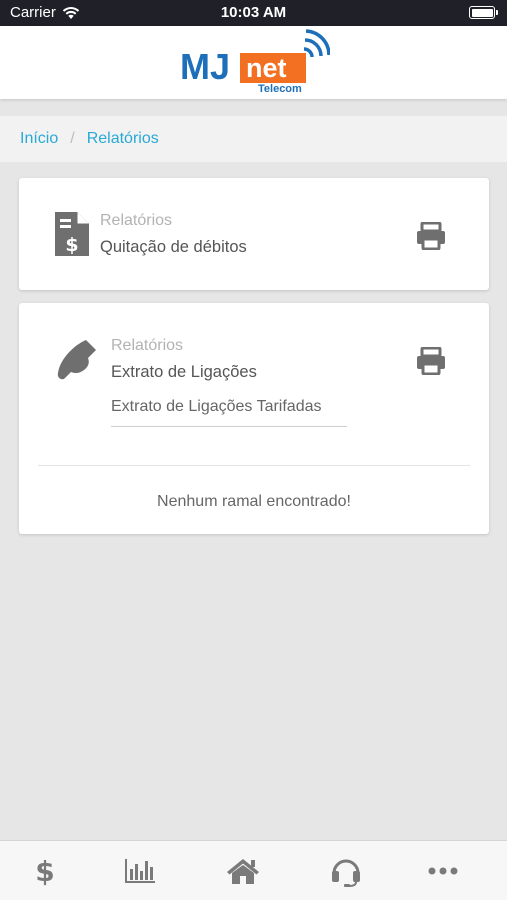 Image resolution: width=507 pixels, height=900 pixels. I want to click on tab-suporte, so click(346, 870).